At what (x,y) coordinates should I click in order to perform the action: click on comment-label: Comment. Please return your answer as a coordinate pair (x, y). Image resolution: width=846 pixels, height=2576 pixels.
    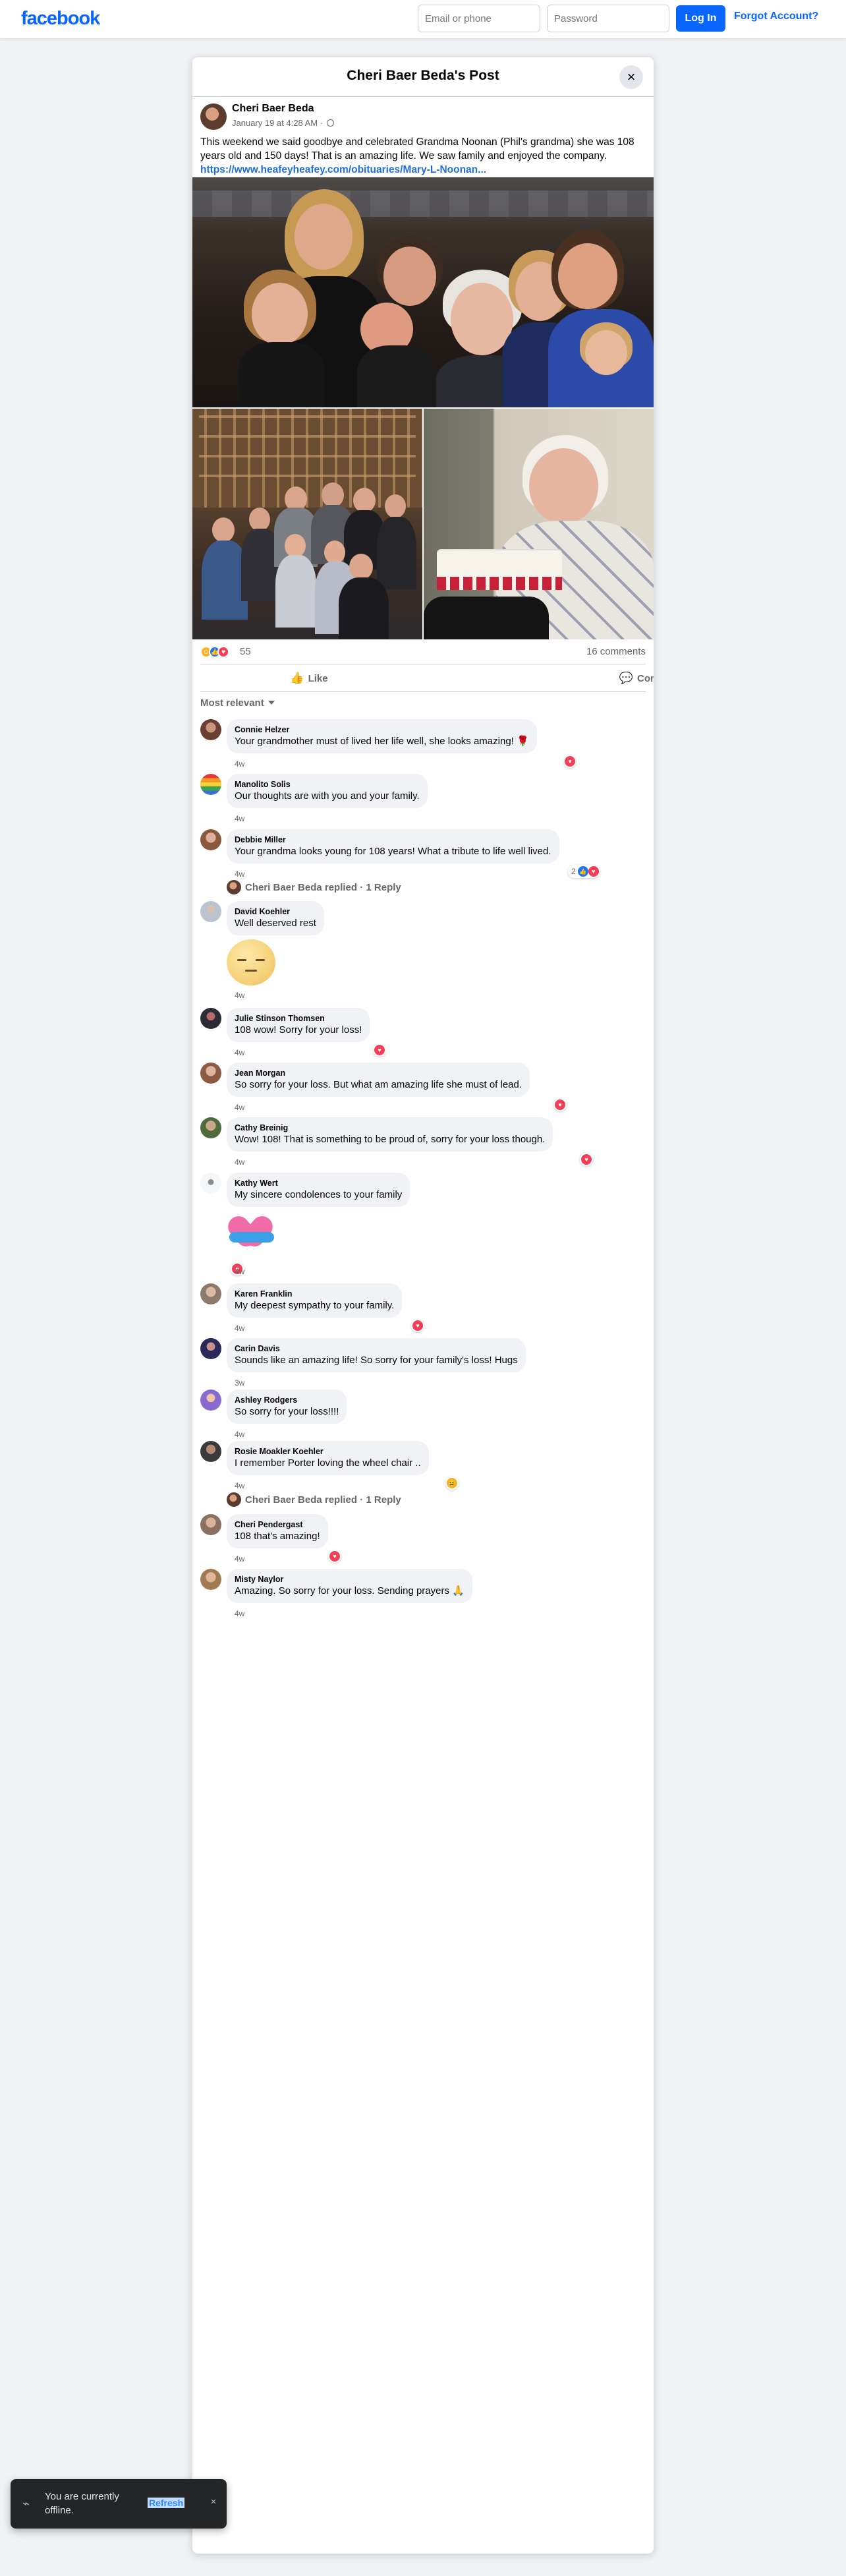
    Looking at the image, I should click on (645, 678).